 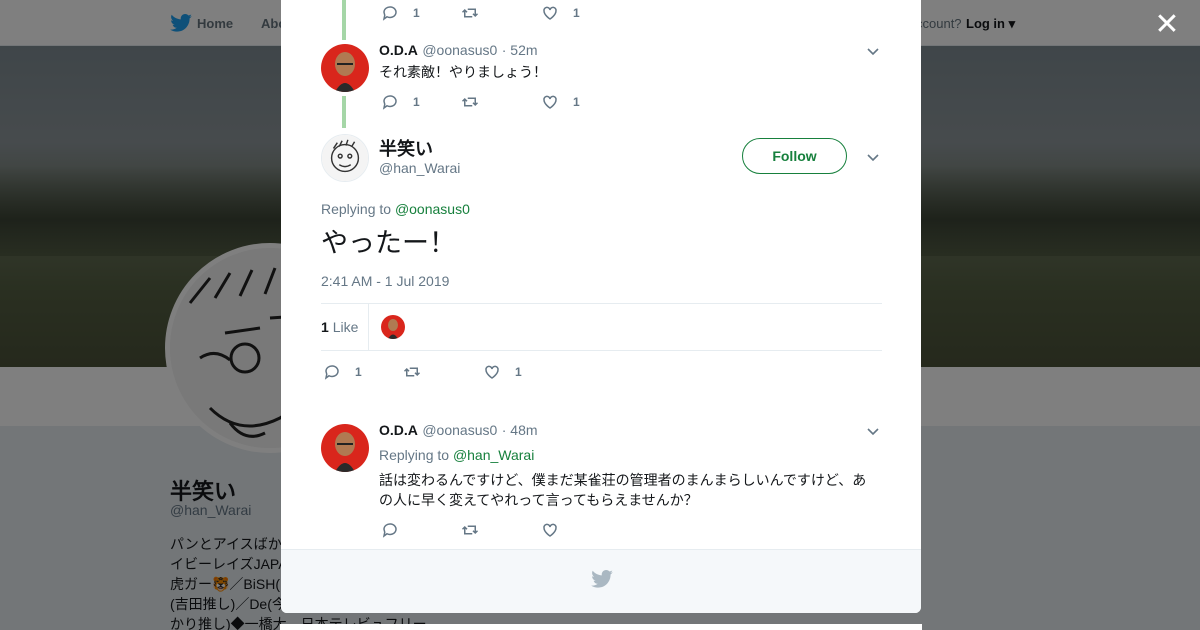 What do you see at coordinates (493, 455) in the screenshot?
I see `replying-to-link: @han_Warai` at bounding box center [493, 455].